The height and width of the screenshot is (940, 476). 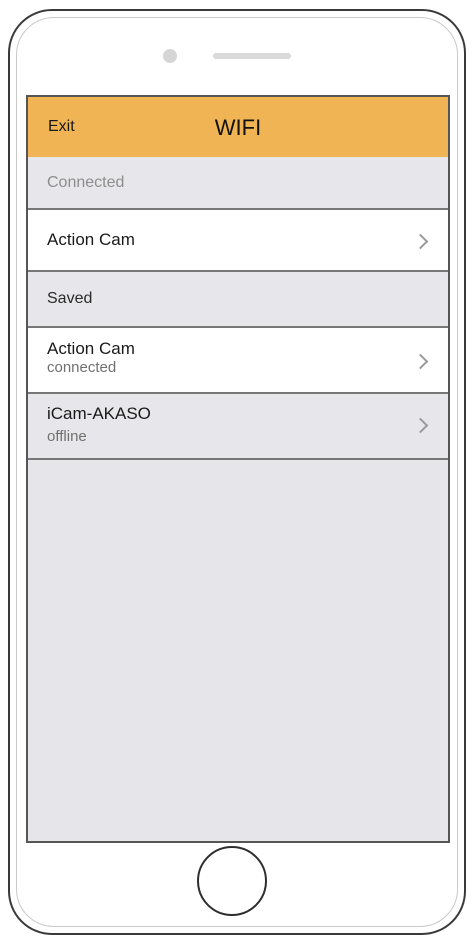 I want to click on section-label-saved: Saved, so click(x=70, y=298).